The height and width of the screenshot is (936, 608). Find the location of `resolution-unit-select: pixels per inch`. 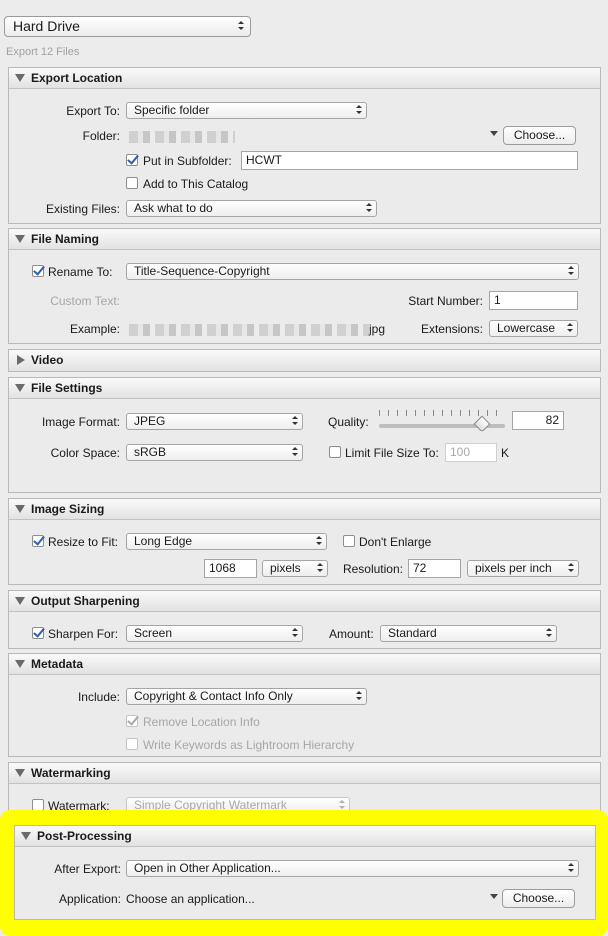

resolution-unit-select: pixels per inch is located at coordinates (523, 568).